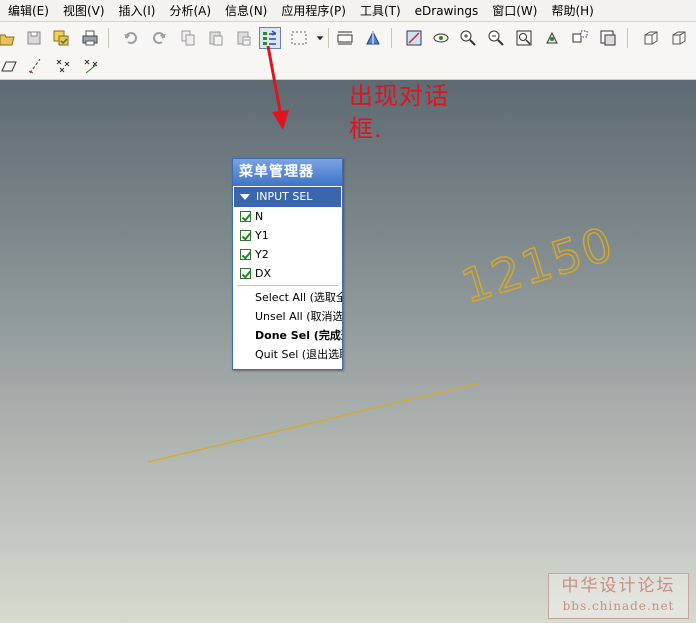 Image resolution: width=696 pixels, height=623 pixels. Describe the element at coordinates (299, 38) in the screenshot. I see `select-box-icon` at that location.